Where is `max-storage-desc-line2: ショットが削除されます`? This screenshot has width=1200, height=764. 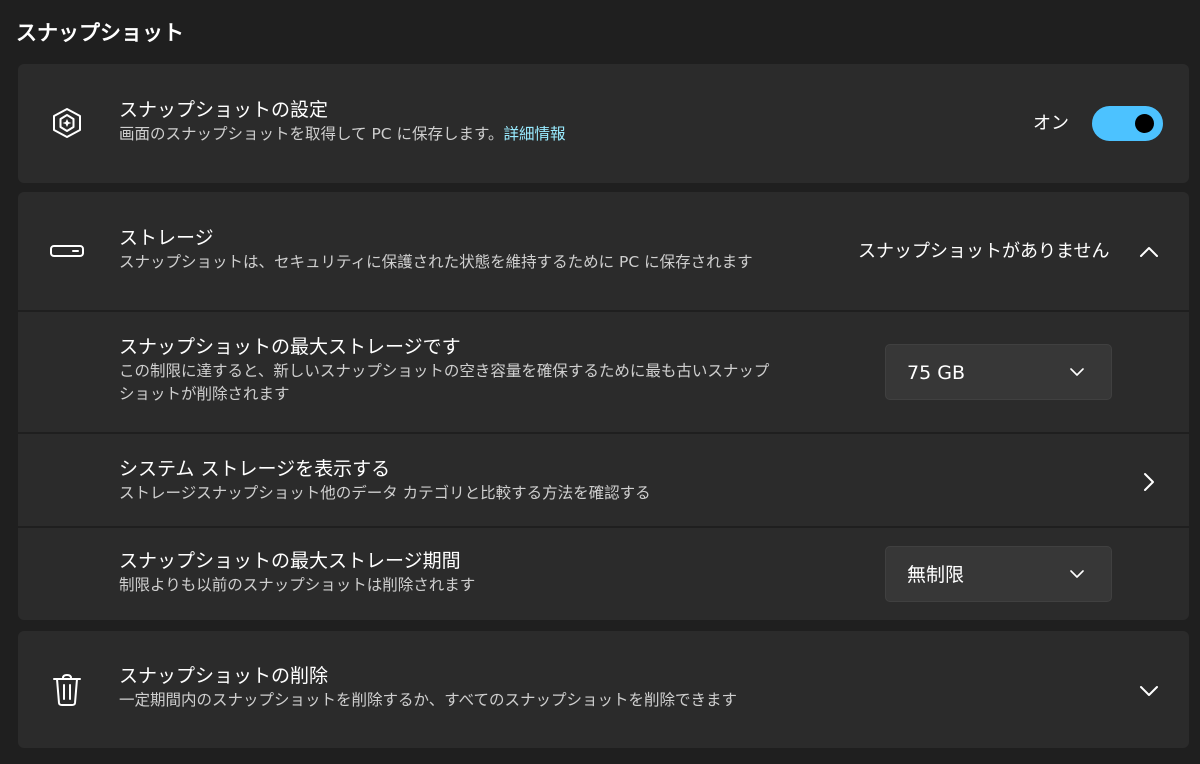
max-storage-desc-line2: ショットが削除されます is located at coordinates (204, 394).